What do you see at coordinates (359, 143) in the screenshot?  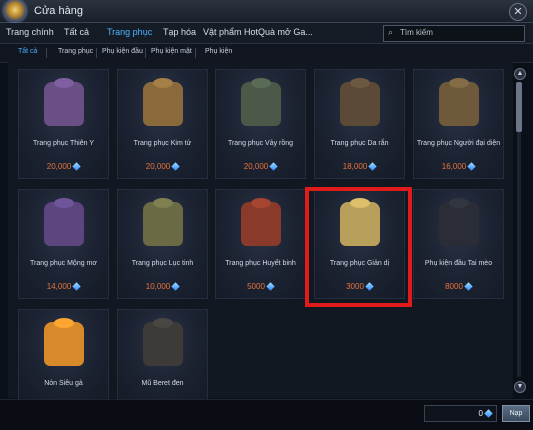 I see `item-name: Trang phục Da rắn` at bounding box center [359, 143].